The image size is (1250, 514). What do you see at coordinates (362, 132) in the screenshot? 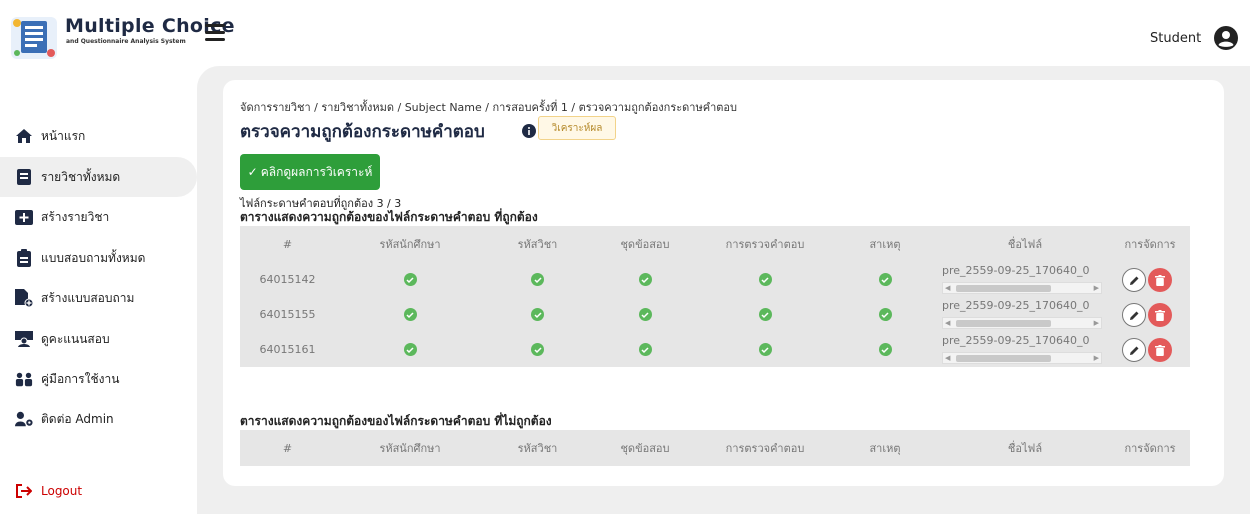
I see `page-title: ตรวจความถูกต้องกระดาษคำตอบ` at bounding box center [362, 132].